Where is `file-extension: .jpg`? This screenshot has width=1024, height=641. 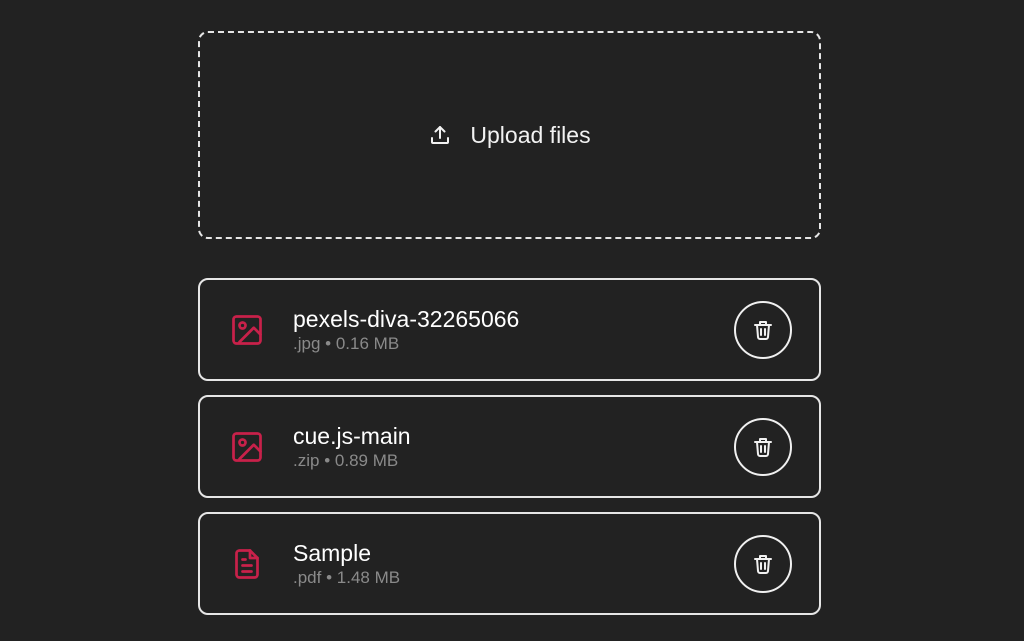
file-extension: .jpg is located at coordinates (307, 343).